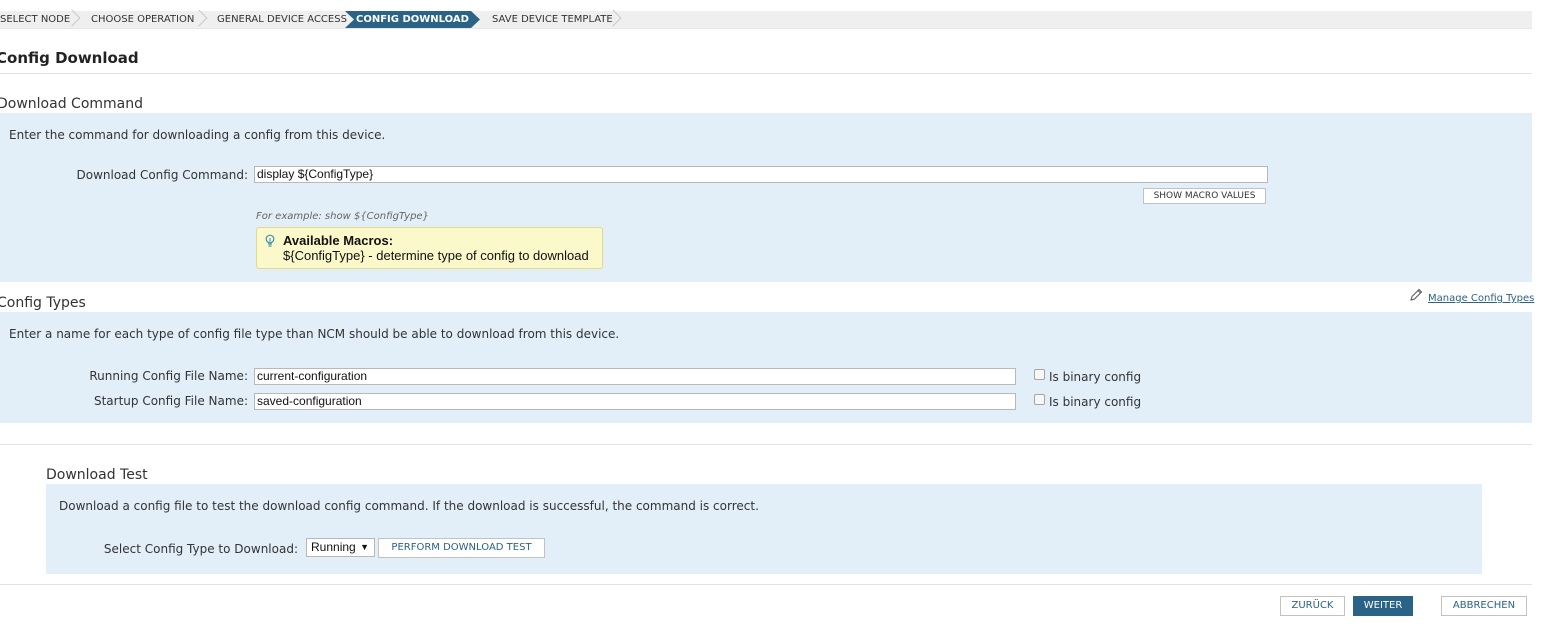  What do you see at coordinates (1484, 606) in the screenshot?
I see `cancel-button: ABBRECHEN` at bounding box center [1484, 606].